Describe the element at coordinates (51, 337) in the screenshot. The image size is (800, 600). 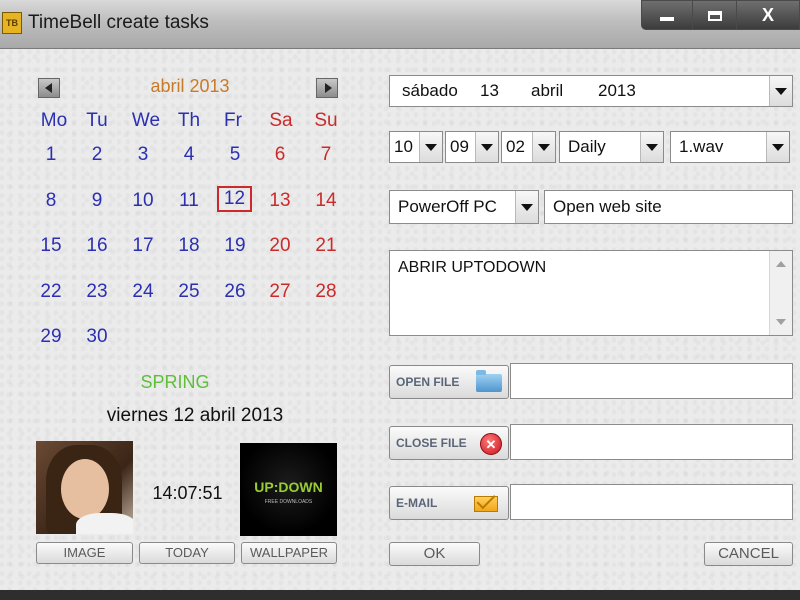
I see `calendar-day: 29` at that location.